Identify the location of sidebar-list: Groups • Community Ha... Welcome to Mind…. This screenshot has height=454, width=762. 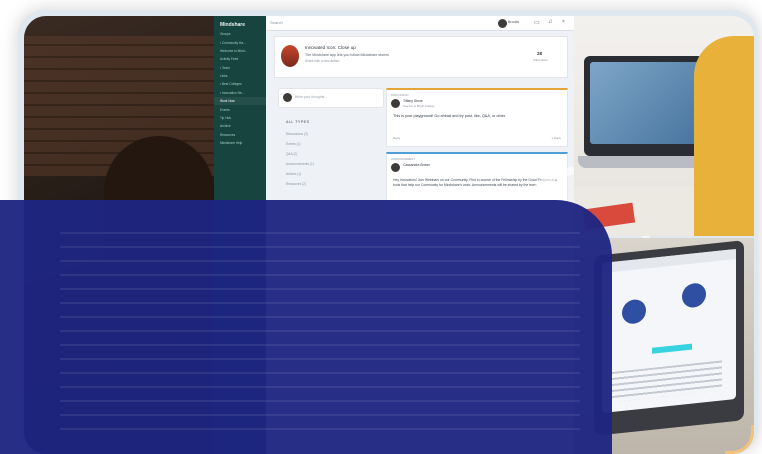
(240, 88).